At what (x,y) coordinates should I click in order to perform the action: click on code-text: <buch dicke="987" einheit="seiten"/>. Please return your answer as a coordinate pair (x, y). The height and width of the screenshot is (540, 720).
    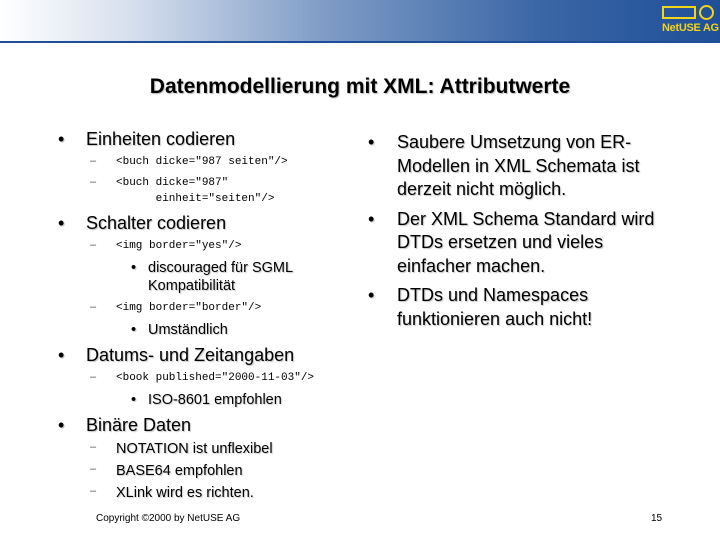
    Looking at the image, I should click on (195, 191).